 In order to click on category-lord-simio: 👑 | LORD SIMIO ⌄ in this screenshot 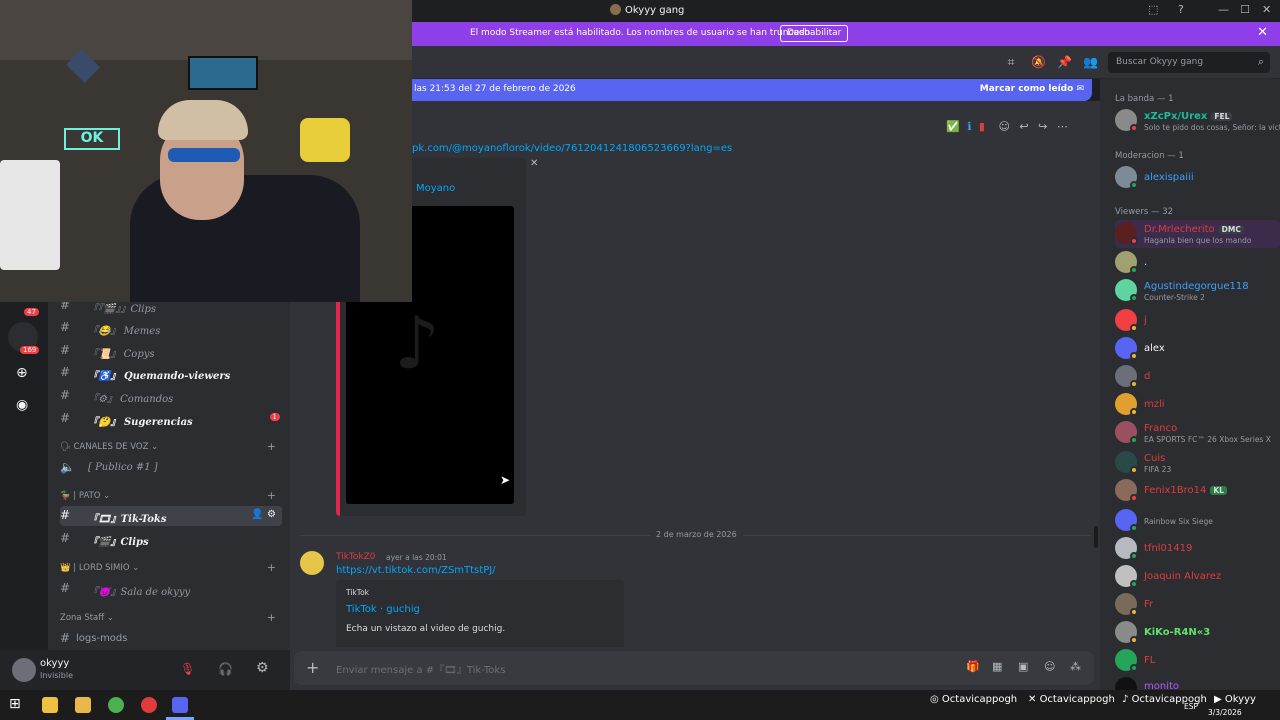, I will do `click(99, 568)`.